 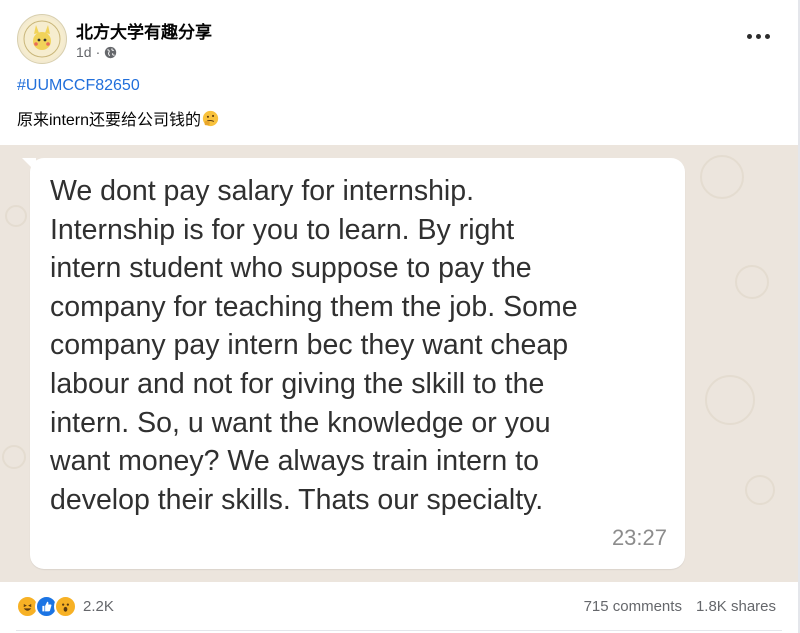 What do you see at coordinates (314, 306) in the screenshot?
I see `message-line: company for teaching them the job. Some` at bounding box center [314, 306].